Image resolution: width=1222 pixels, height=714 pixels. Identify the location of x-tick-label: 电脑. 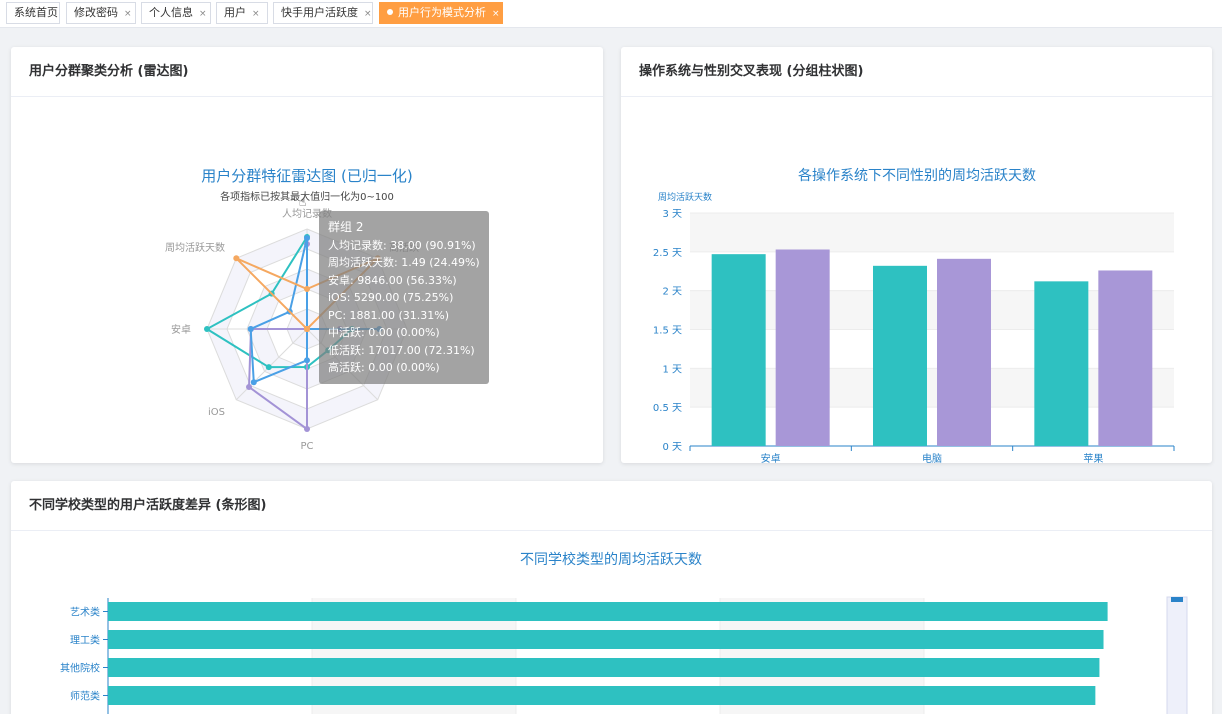
(932, 457).